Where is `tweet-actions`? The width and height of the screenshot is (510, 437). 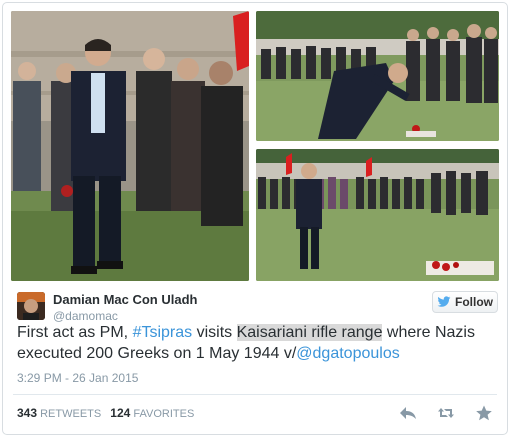 tweet-actions is located at coordinates (446, 413).